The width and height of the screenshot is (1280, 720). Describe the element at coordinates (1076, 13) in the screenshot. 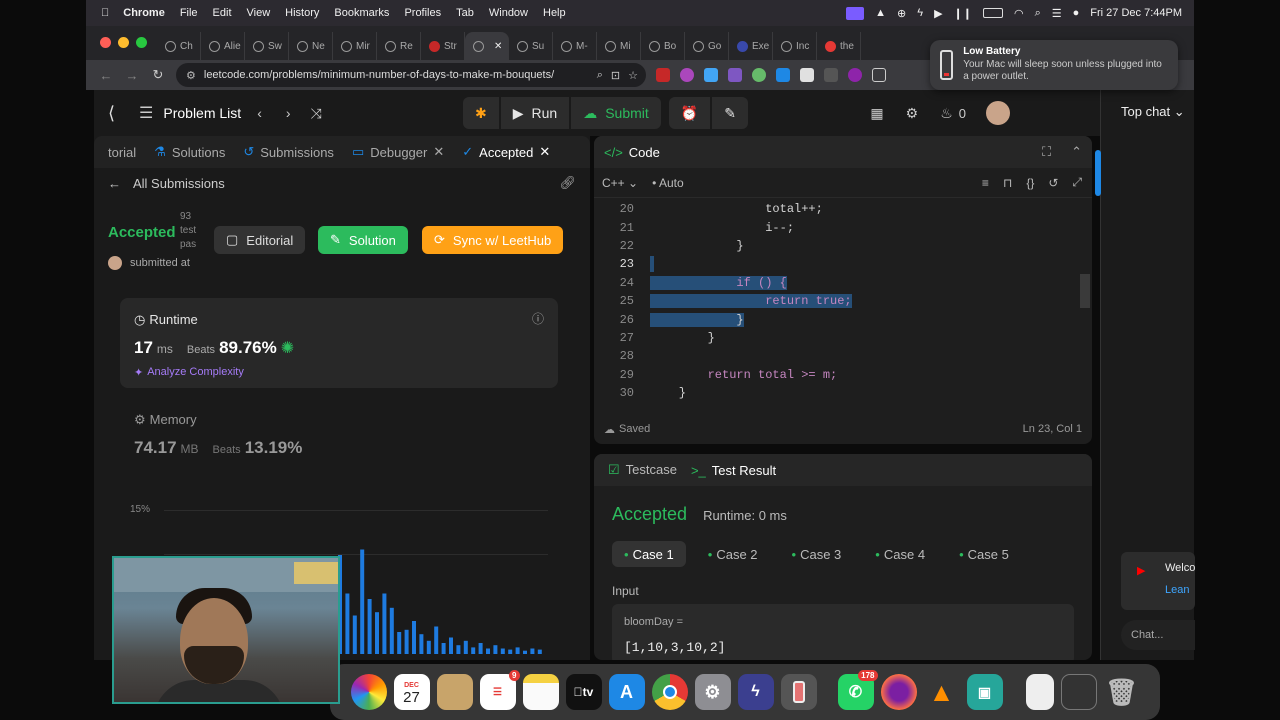

I see `siri-icon: ●` at that location.